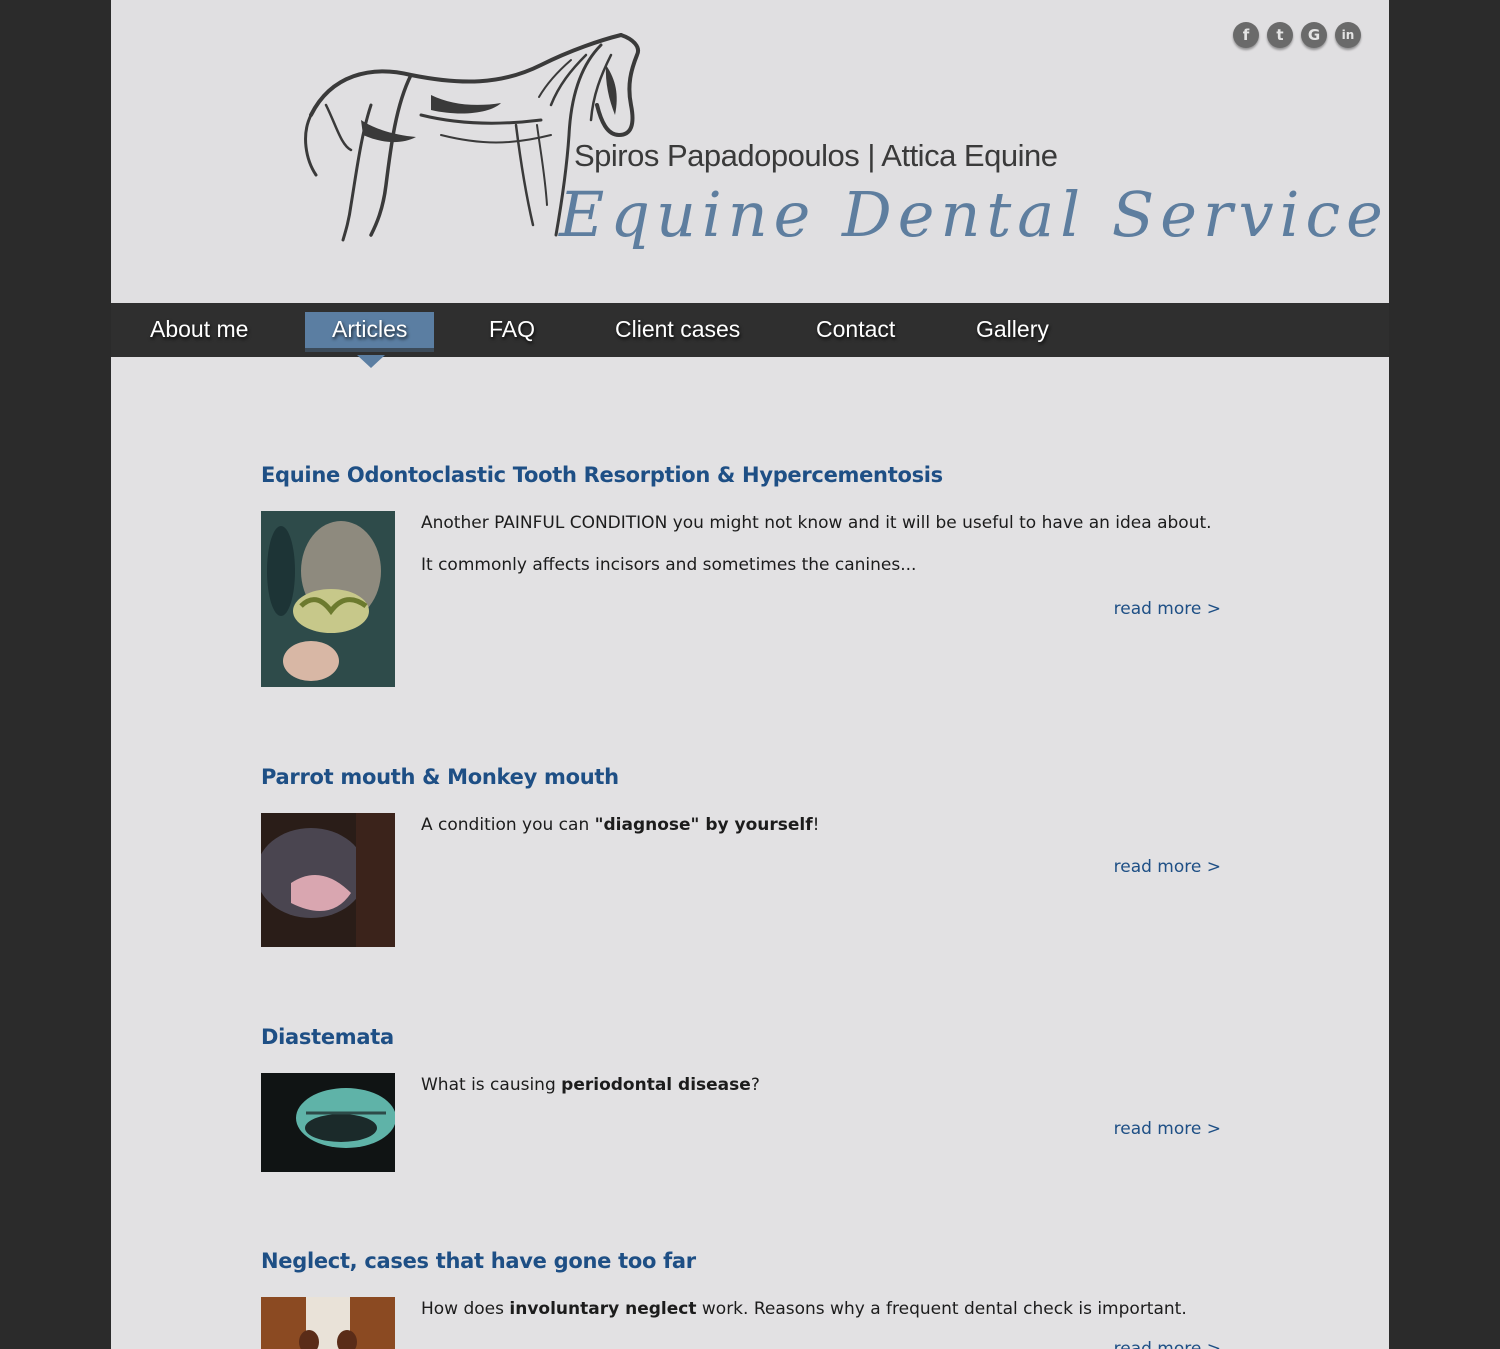 This screenshot has width=1500, height=1349. What do you see at coordinates (512, 331) in the screenshot?
I see `nav-faq: FAQ` at bounding box center [512, 331].